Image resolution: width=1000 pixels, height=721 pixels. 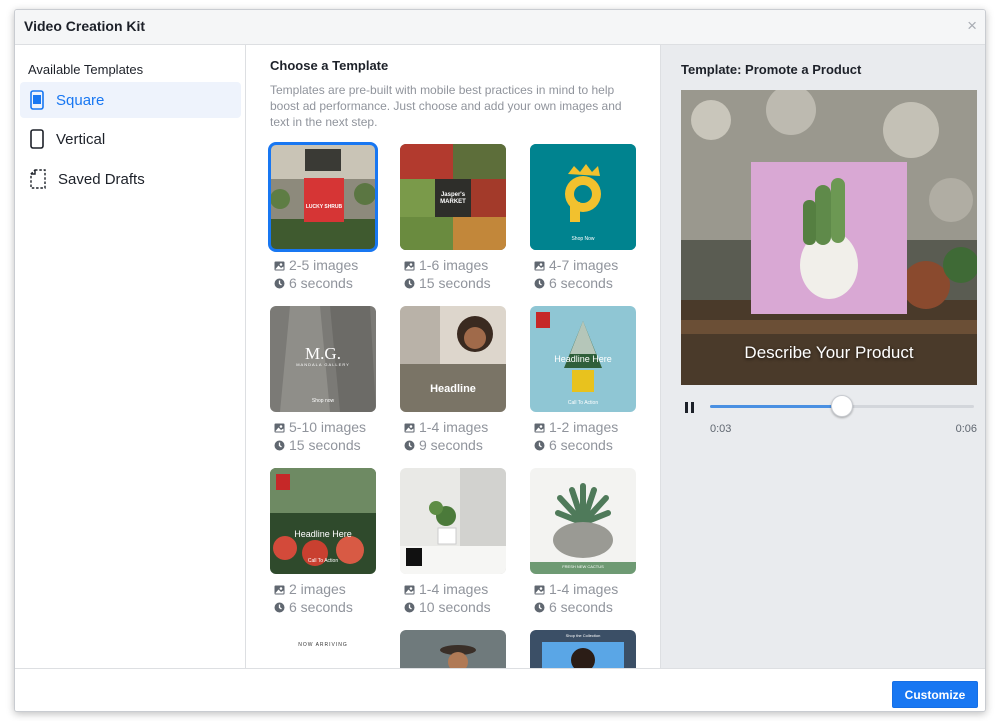 I want to click on template-thumbnail: LUCKY SHRUB, so click(x=323, y=197).